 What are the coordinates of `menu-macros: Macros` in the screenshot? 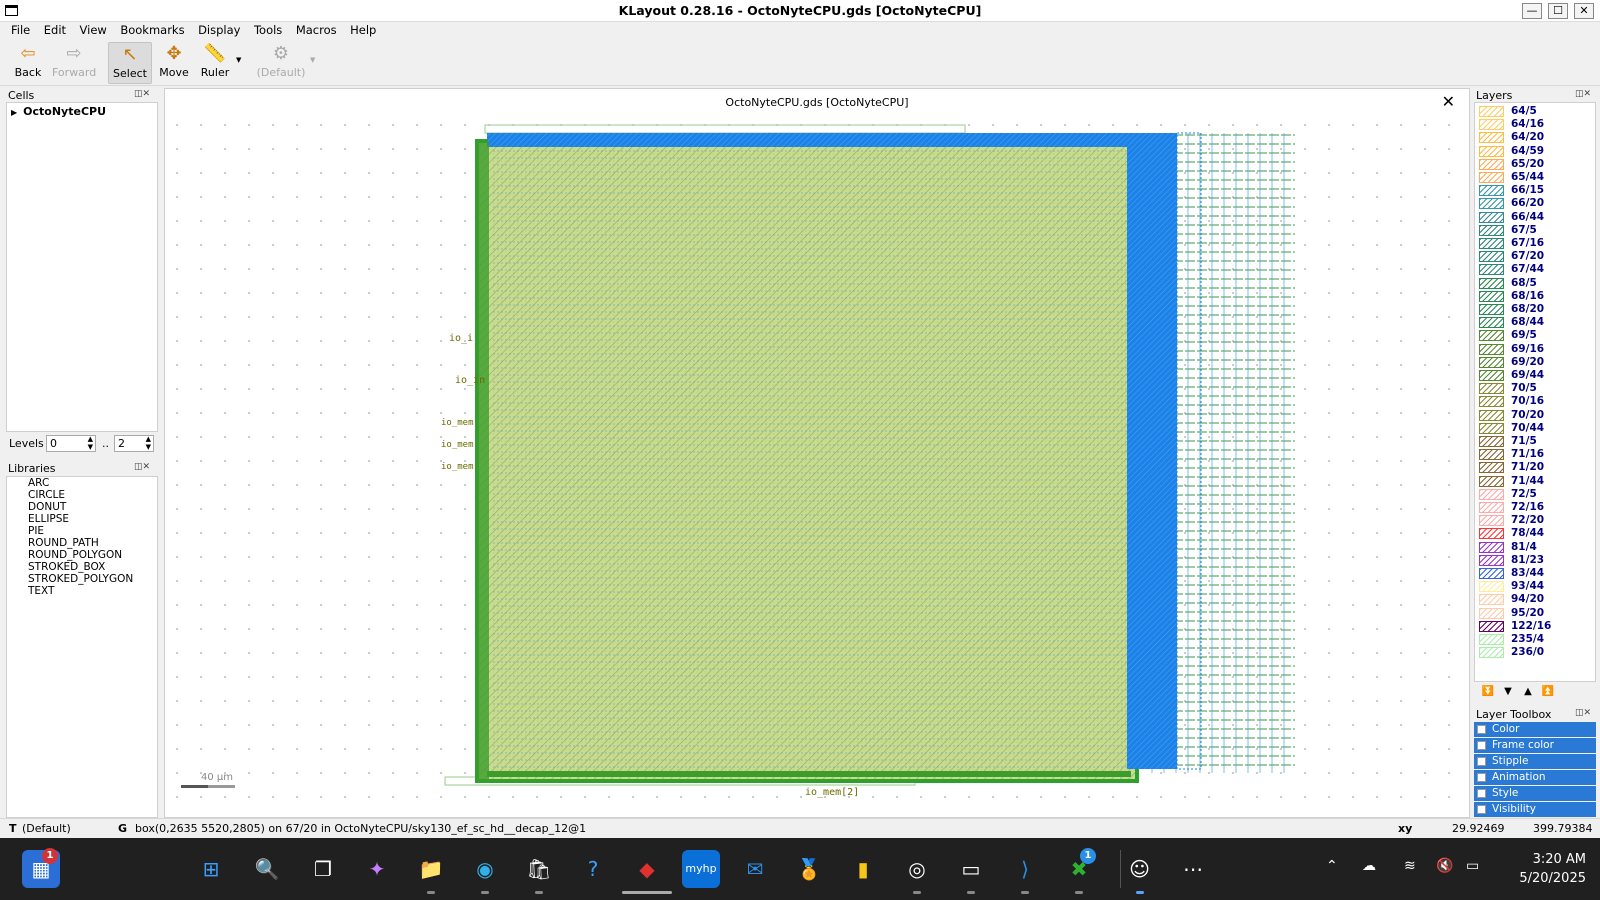 It's located at (316, 30).